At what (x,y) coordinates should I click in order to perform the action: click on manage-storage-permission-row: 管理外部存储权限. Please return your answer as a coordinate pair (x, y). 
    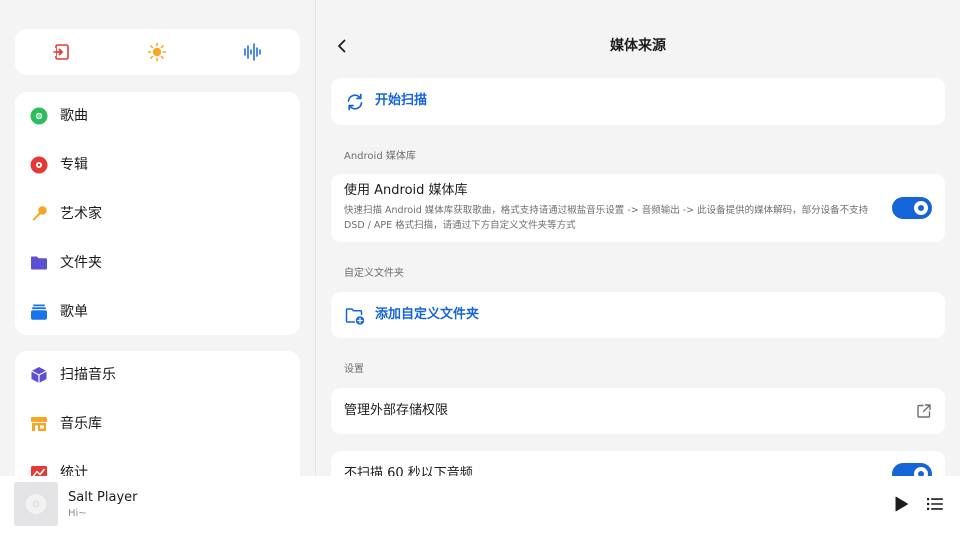
    Looking at the image, I should click on (638, 411).